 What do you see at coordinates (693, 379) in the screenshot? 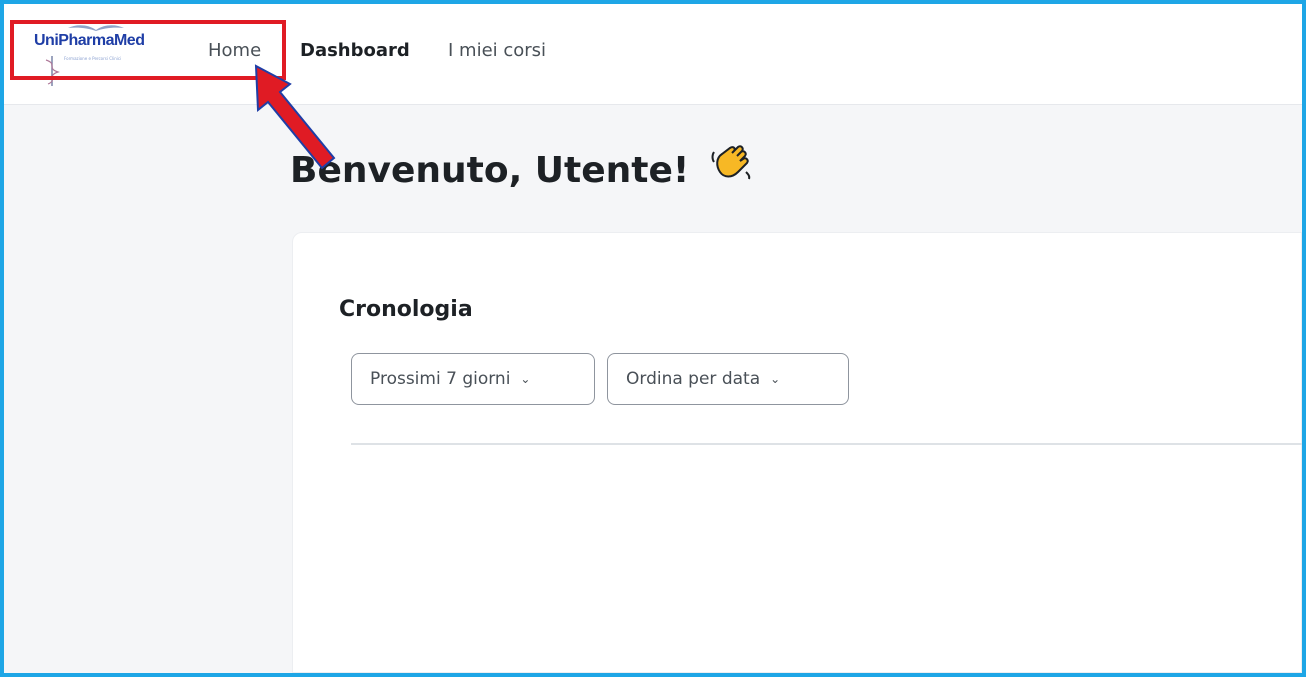
I see `sort-label: Ordina per data` at bounding box center [693, 379].